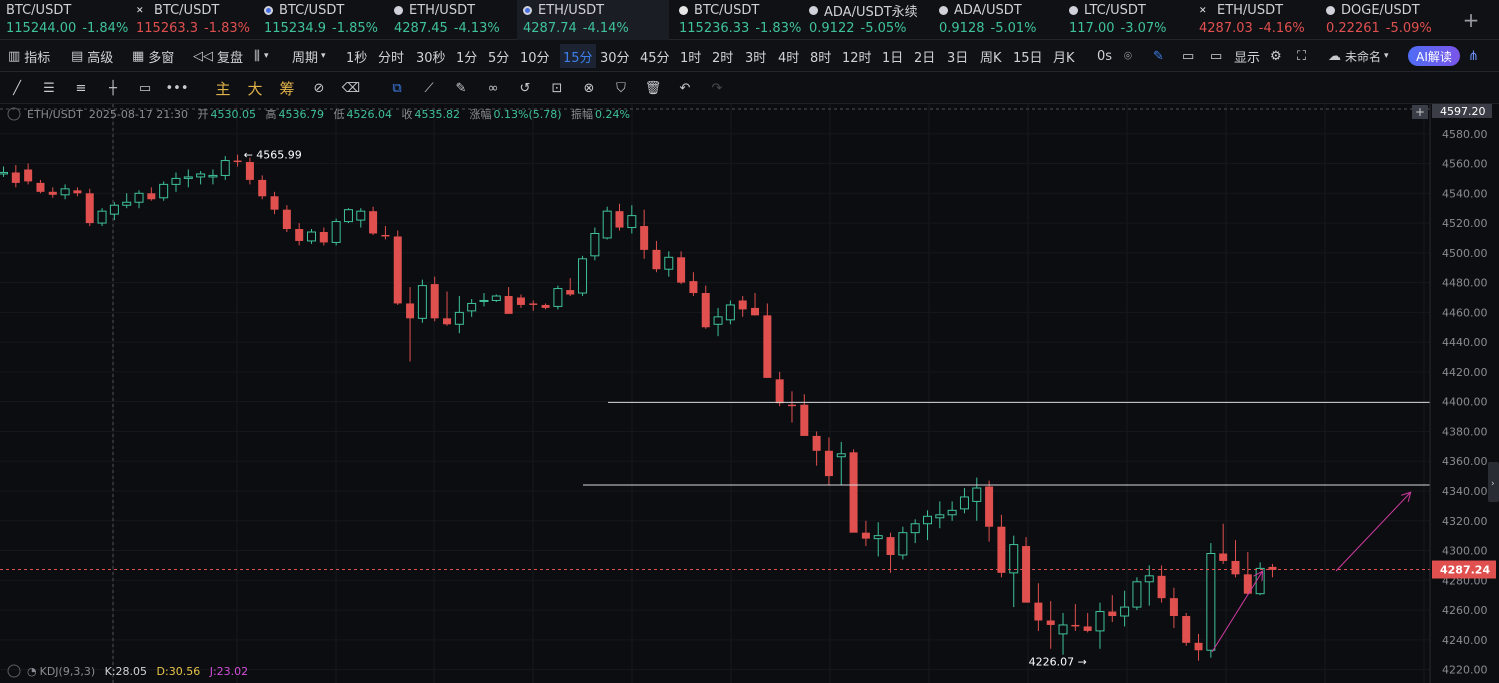 The width and height of the screenshot is (1499, 683). What do you see at coordinates (1028, 56) in the screenshot?
I see `interval-option: 15日` at bounding box center [1028, 56].